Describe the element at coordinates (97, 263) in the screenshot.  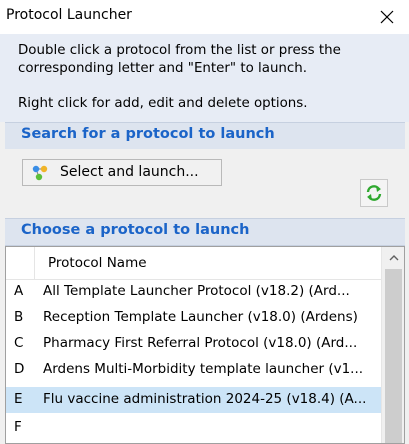
I see `protocol-name-column-header: Protocol Name` at that location.